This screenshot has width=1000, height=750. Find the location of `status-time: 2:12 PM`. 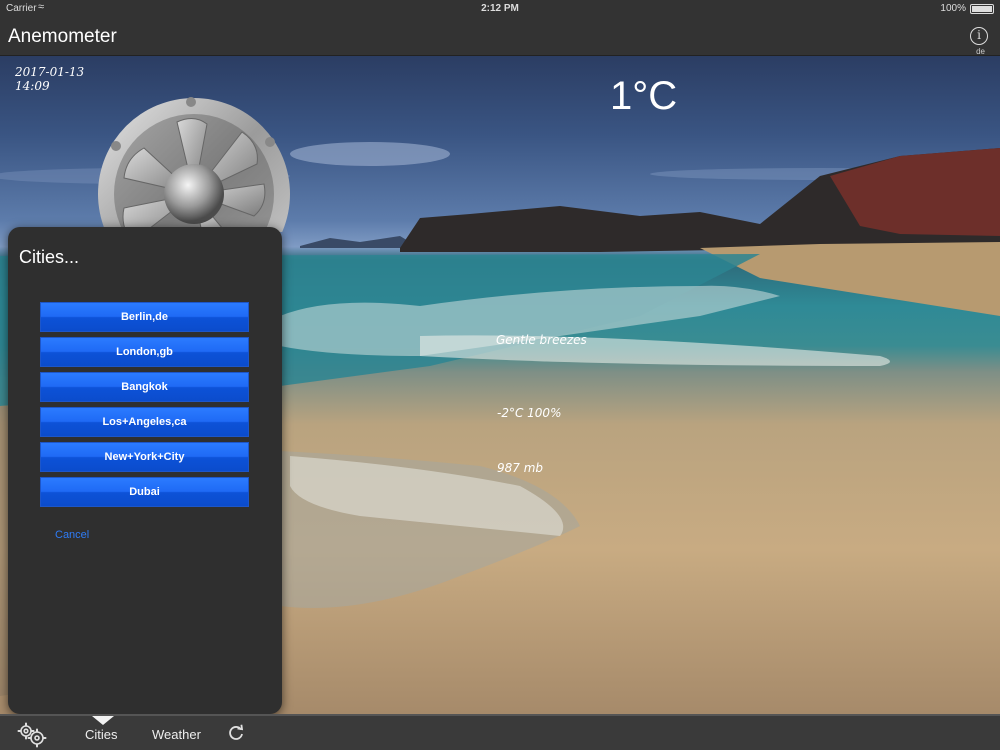

status-time: 2:12 PM is located at coordinates (500, 8).